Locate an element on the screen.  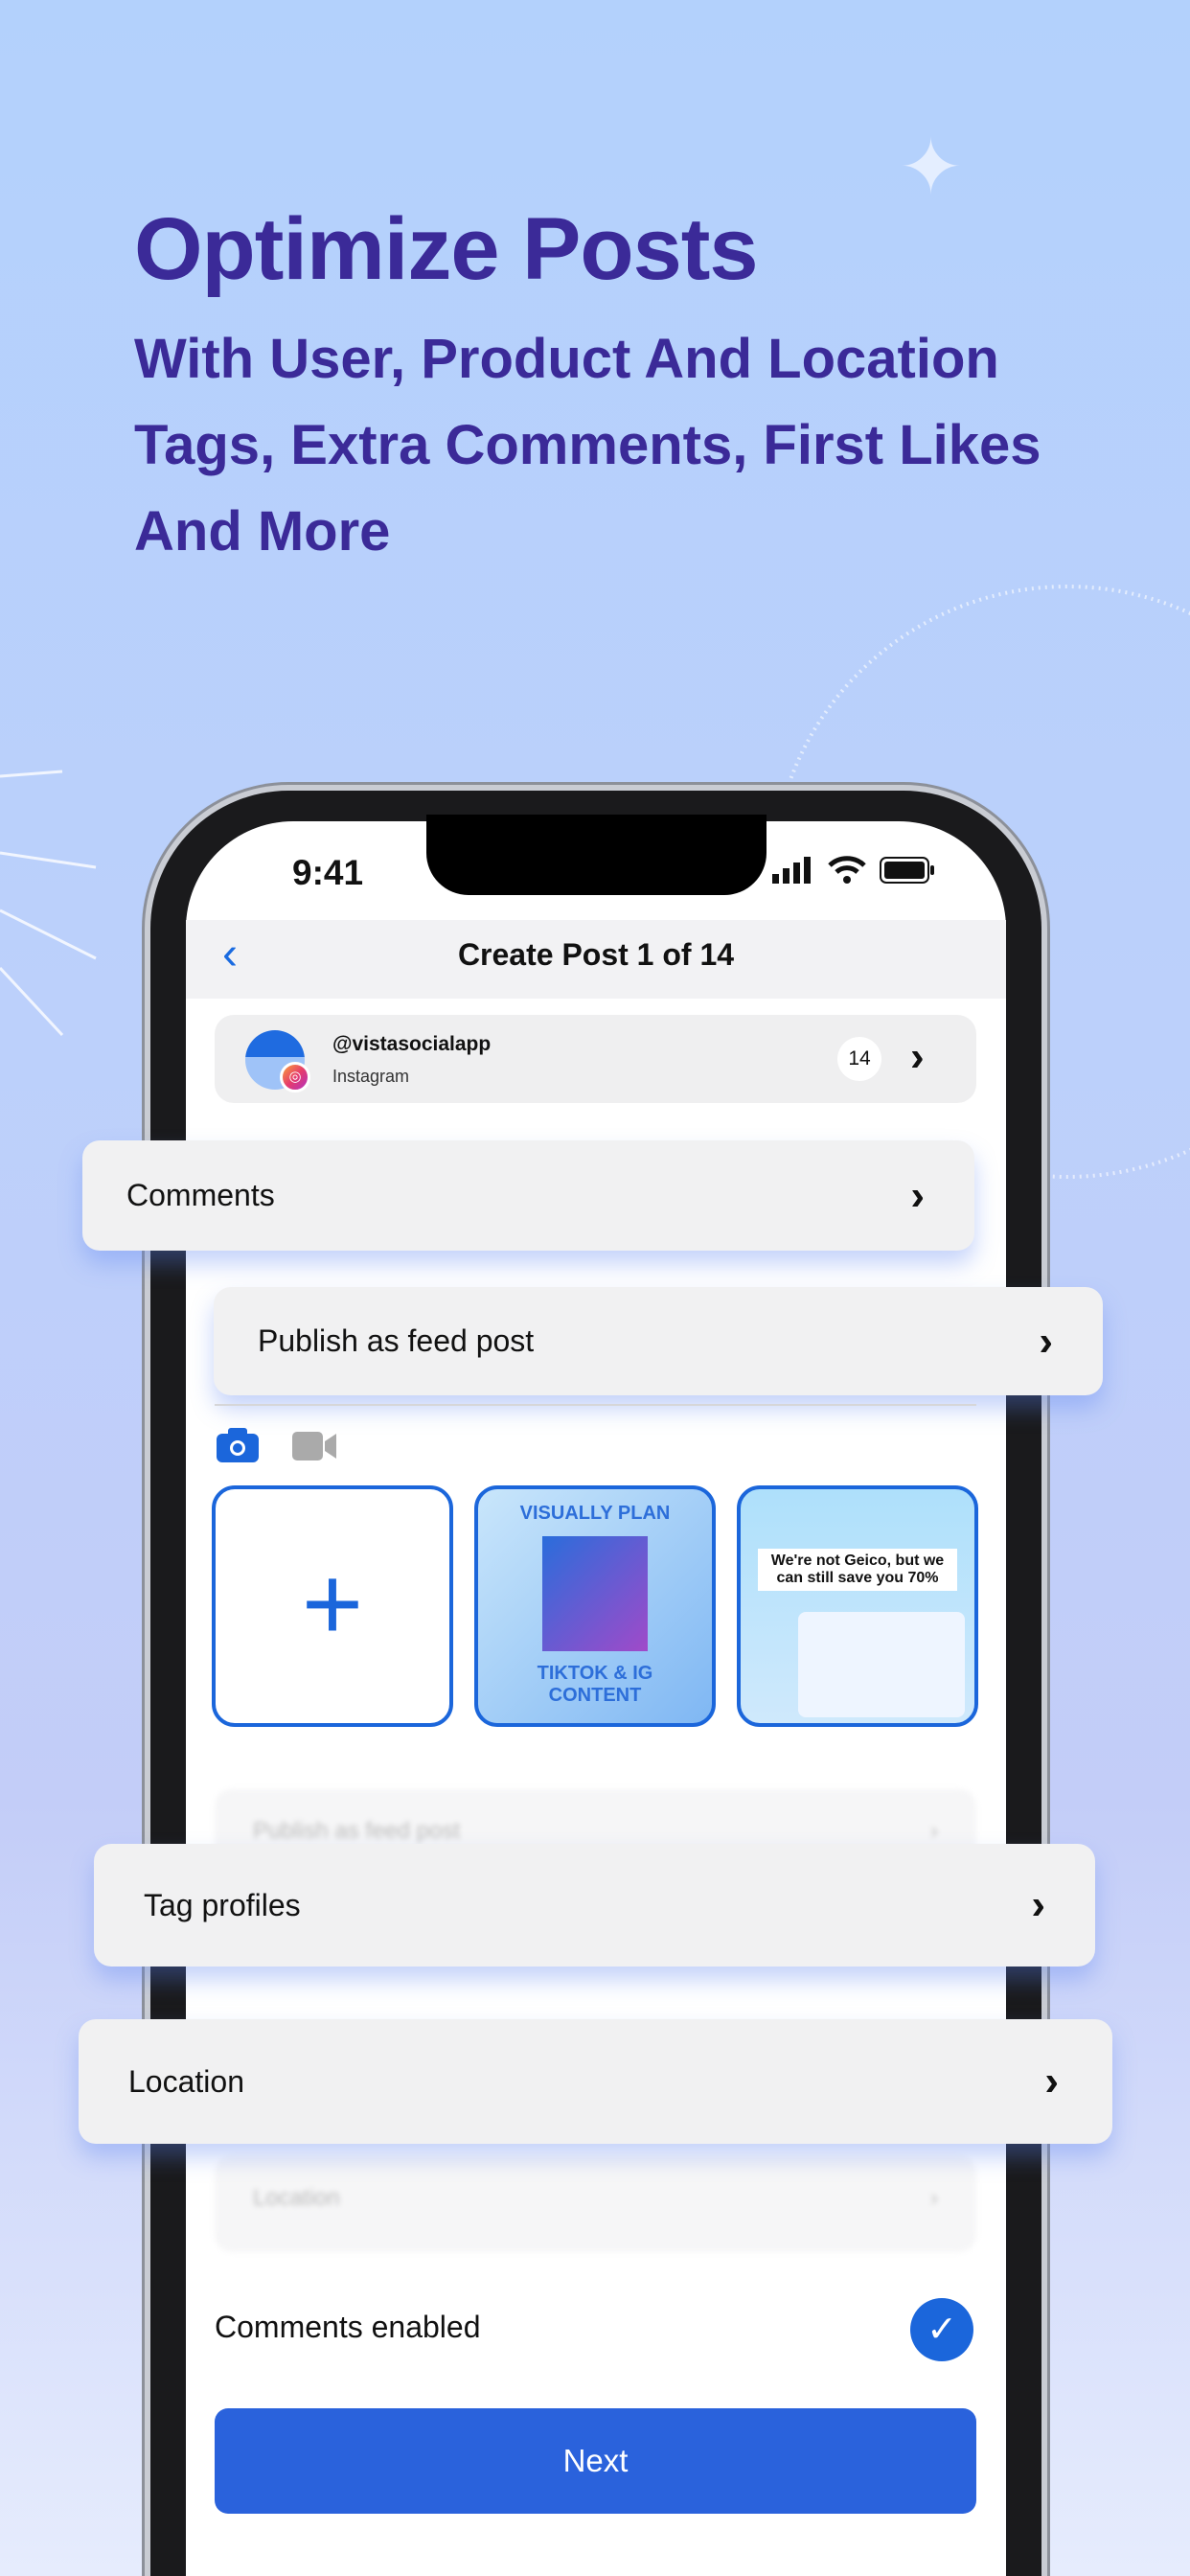
promo-headline: Optimize Posts is located at coordinates (447, 249).